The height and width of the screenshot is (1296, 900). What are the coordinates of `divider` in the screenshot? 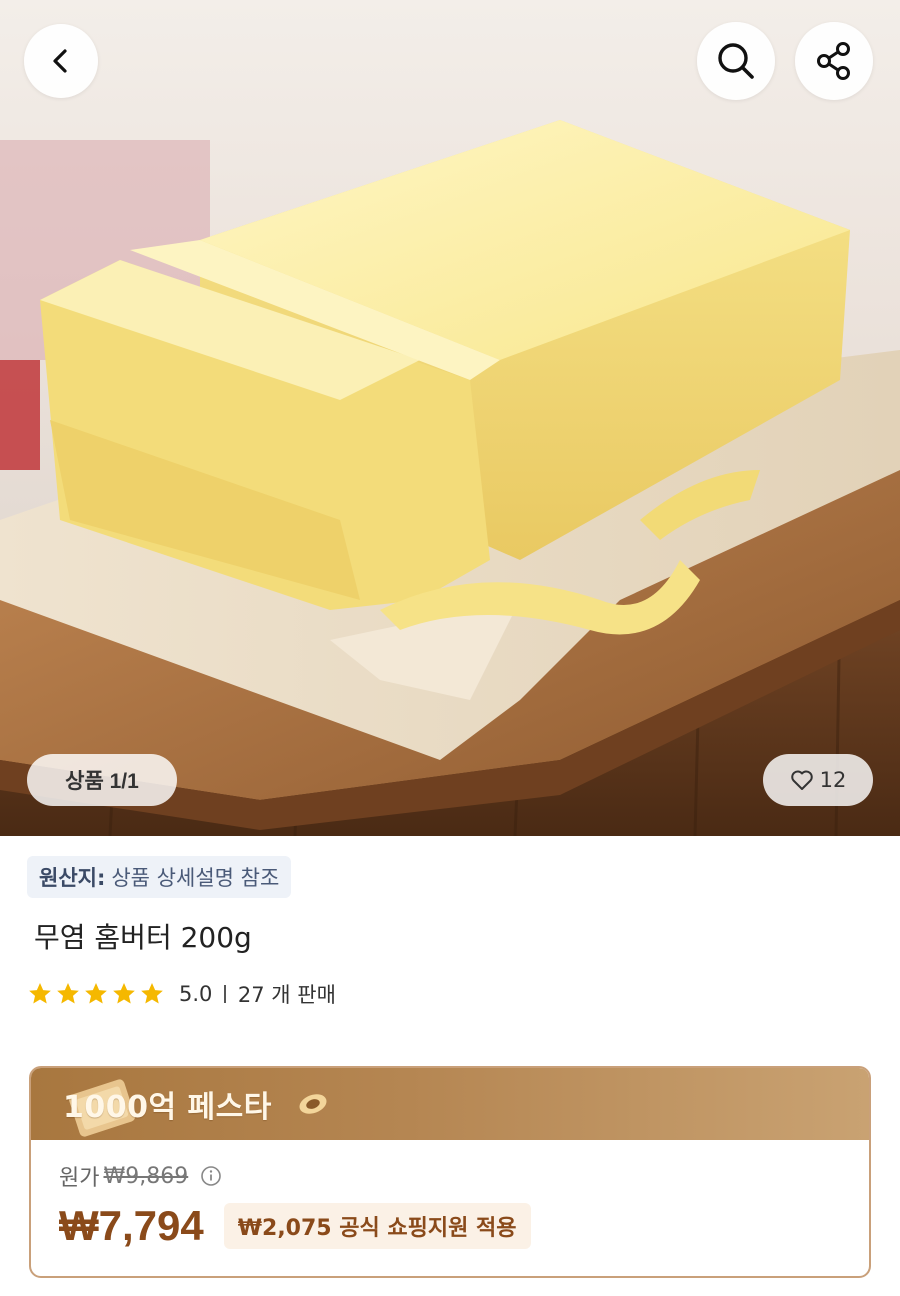 It's located at (225, 994).